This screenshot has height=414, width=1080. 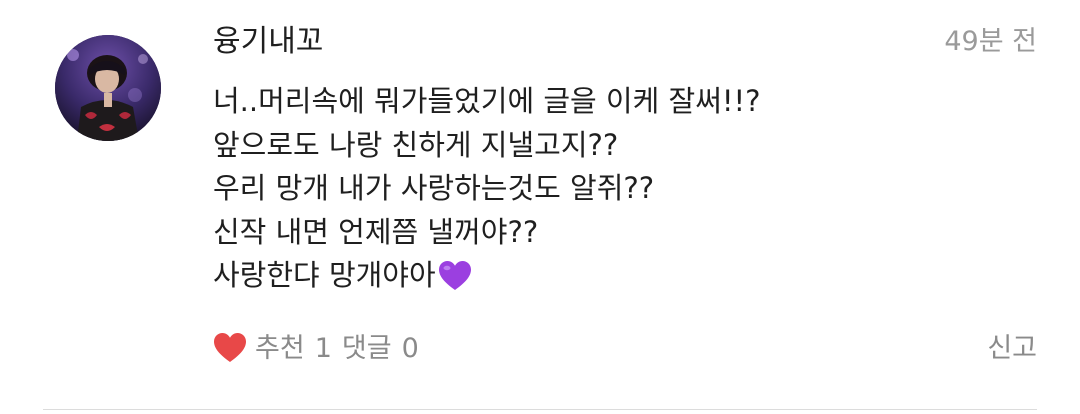 What do you see at coordinates (455, 282) in the screenshot?
I see `purple-heart-emoji-icon` at bounding box center [455, 282].